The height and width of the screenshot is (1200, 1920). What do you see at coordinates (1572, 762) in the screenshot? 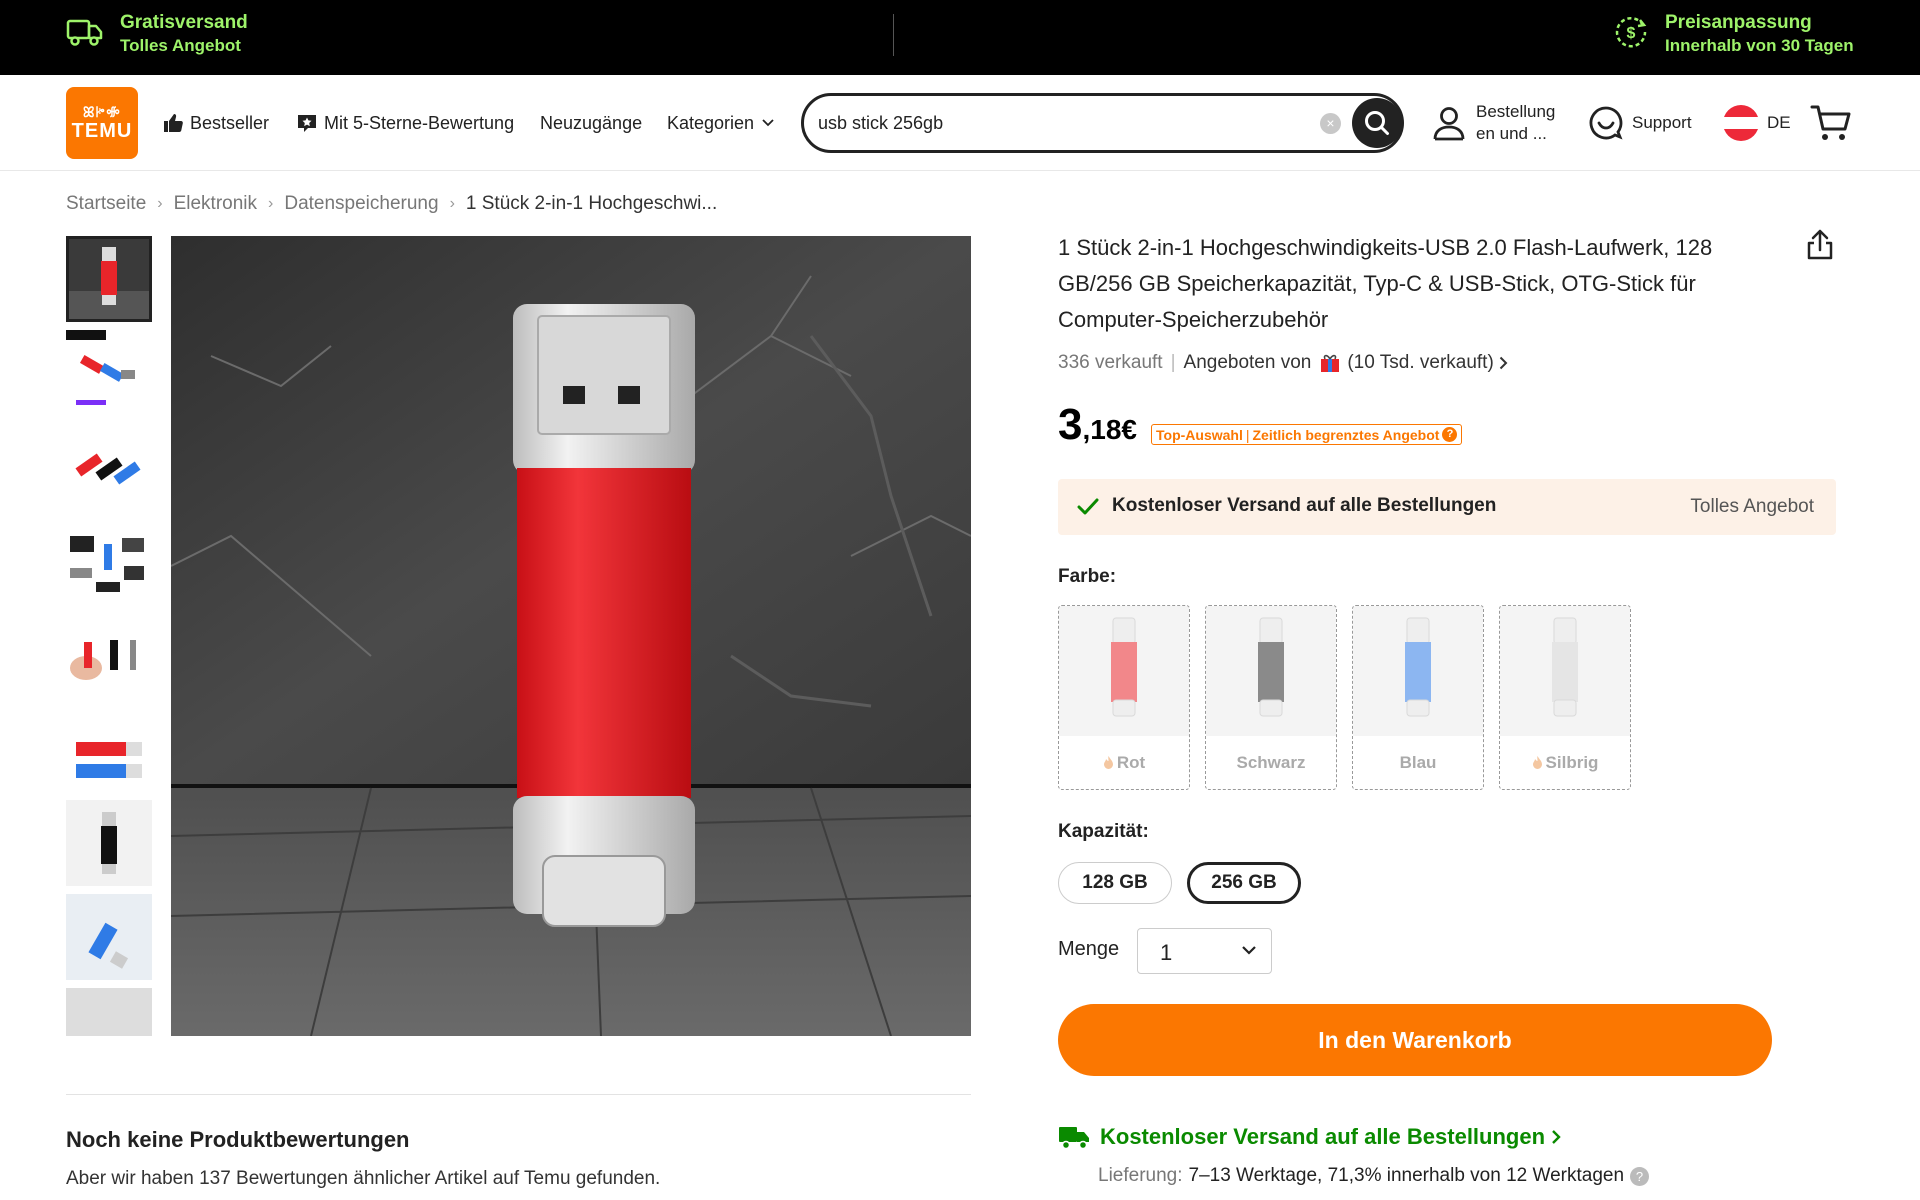
I see `color-option-name: Silbrig` at bounding box center [1572, 762].